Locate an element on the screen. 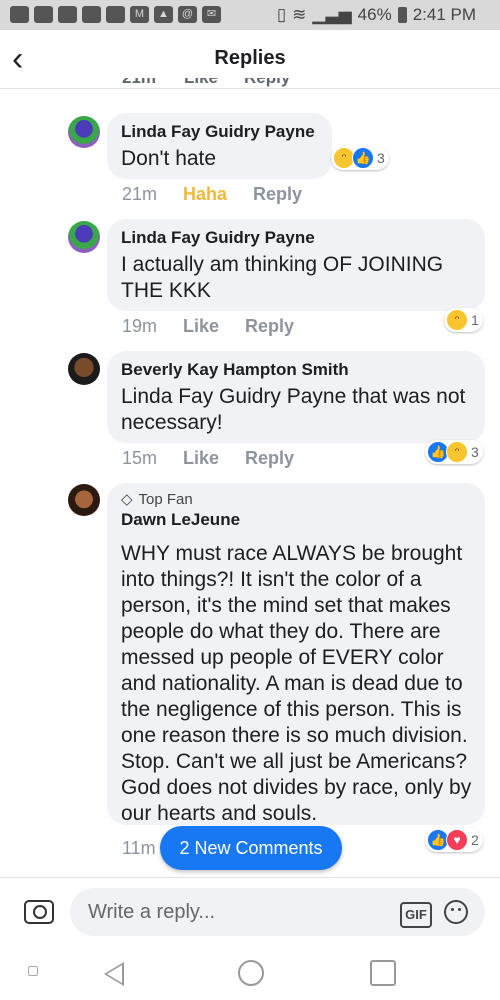 Image resolution: width=500 pixels, height=1000 pixels. menu-icon is located at coordinates (33, 971).